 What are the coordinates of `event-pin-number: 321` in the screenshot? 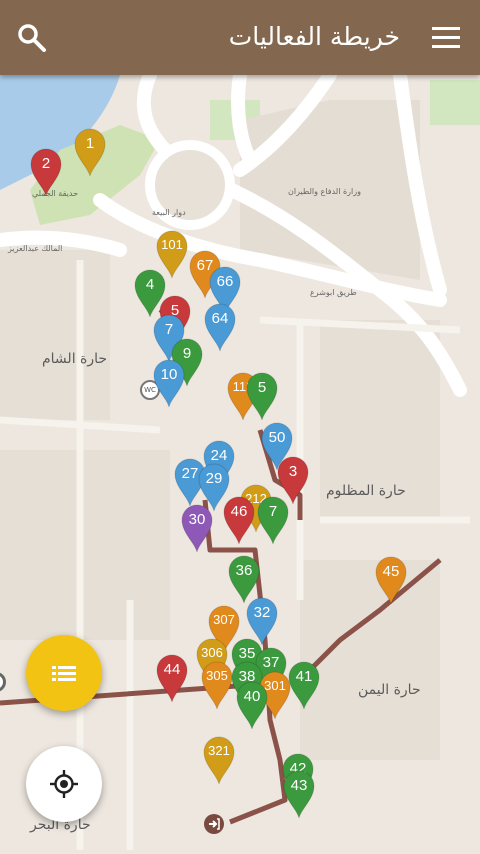 It's located at (219, 750).